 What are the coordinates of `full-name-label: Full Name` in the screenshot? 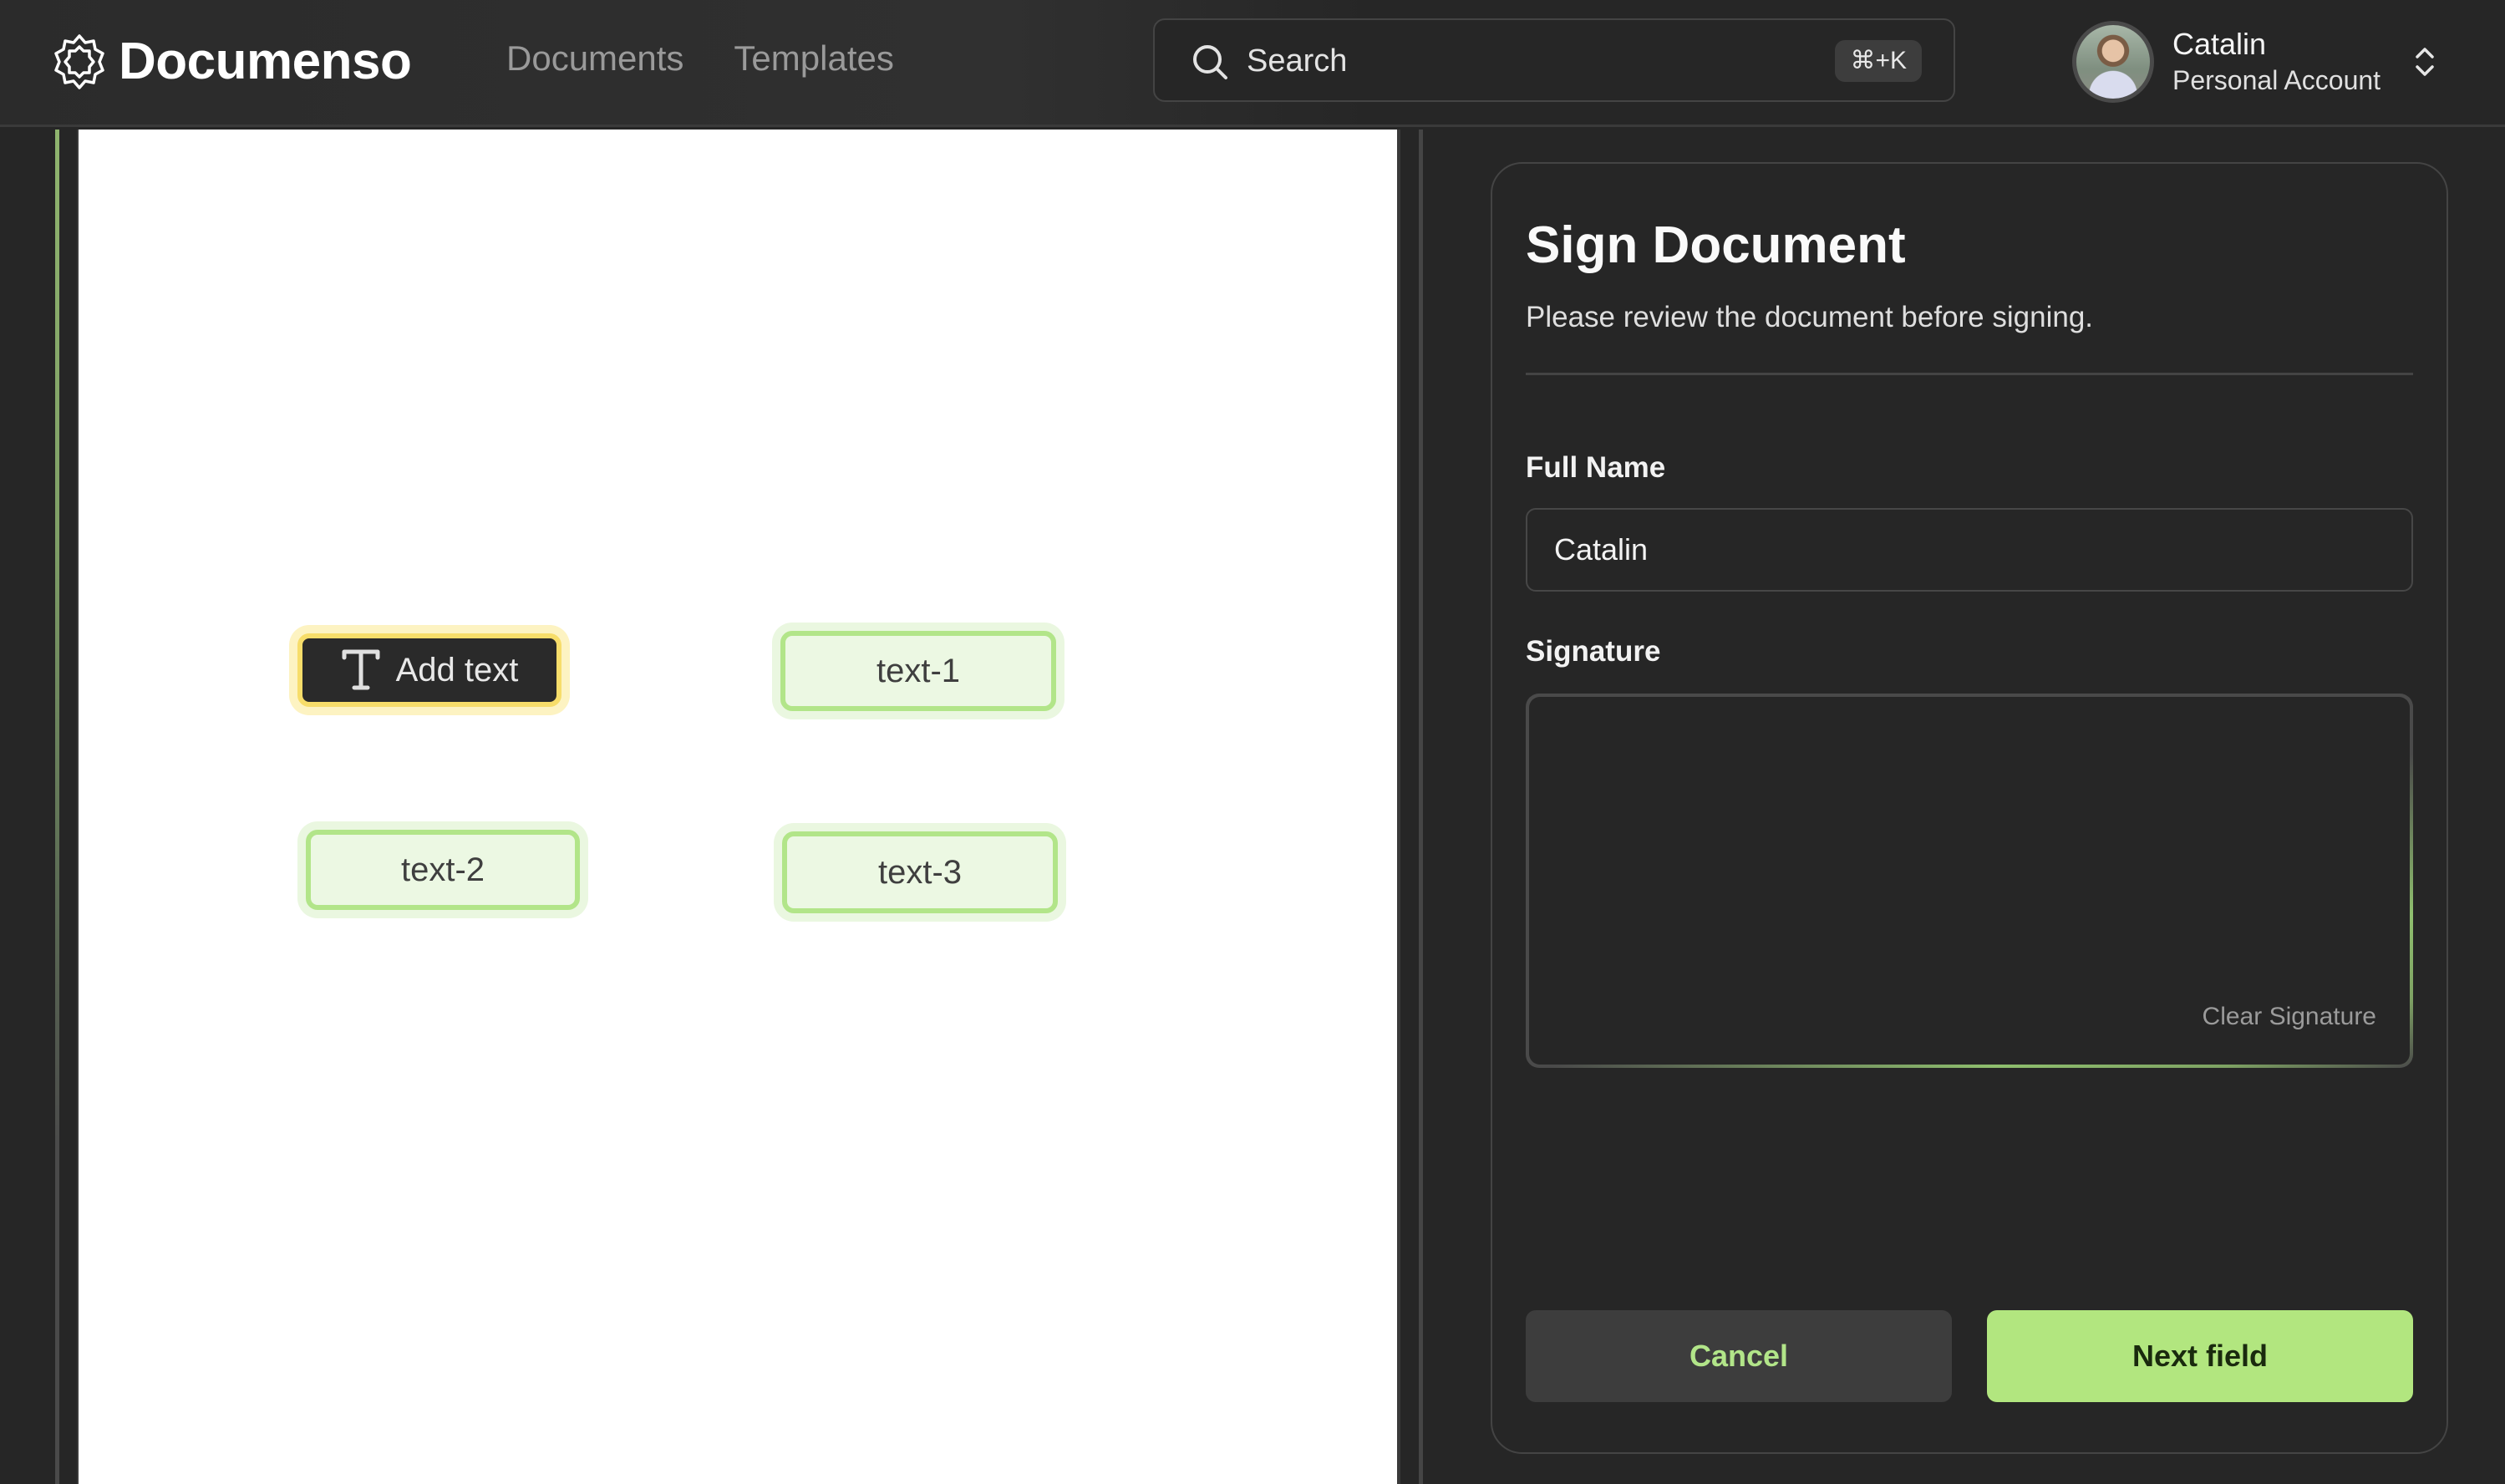 It's located at (1596, 467).